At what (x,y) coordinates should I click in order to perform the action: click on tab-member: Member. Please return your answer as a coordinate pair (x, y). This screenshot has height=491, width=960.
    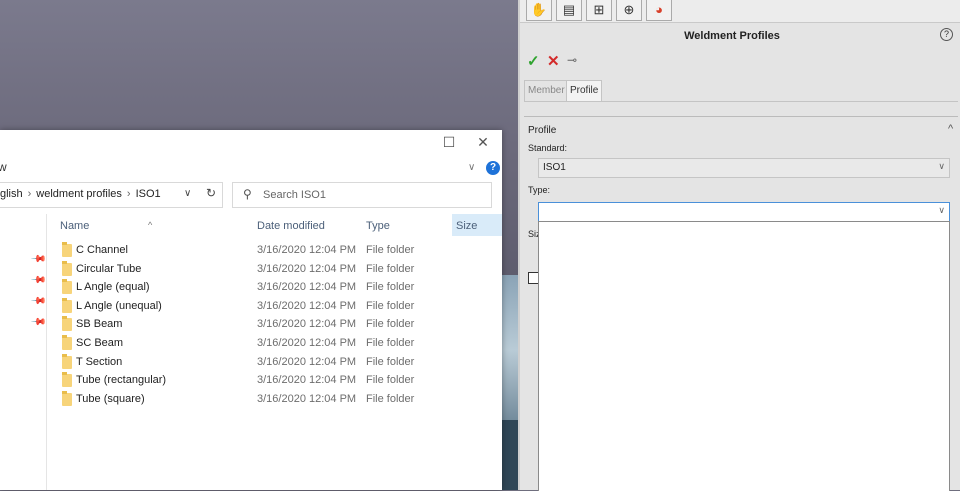
    Looking at the image, I should click on (546, 91).